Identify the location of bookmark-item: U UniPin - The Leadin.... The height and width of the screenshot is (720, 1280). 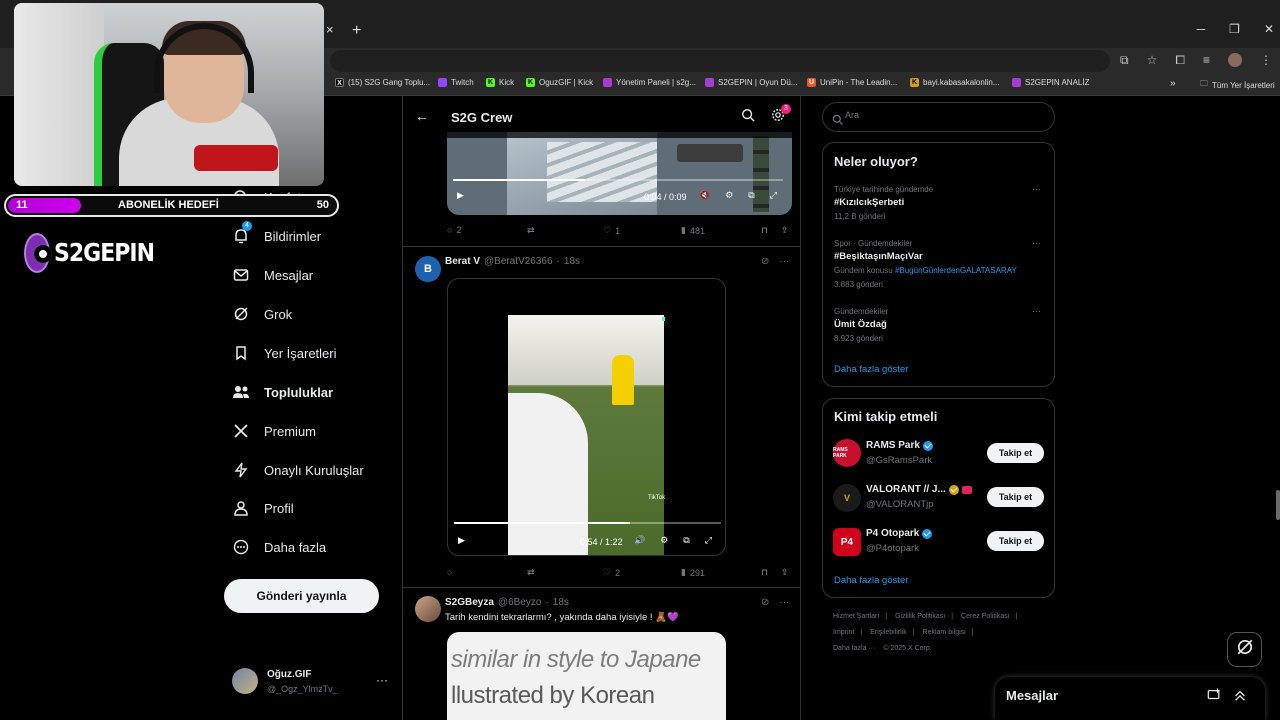
(852, 82).